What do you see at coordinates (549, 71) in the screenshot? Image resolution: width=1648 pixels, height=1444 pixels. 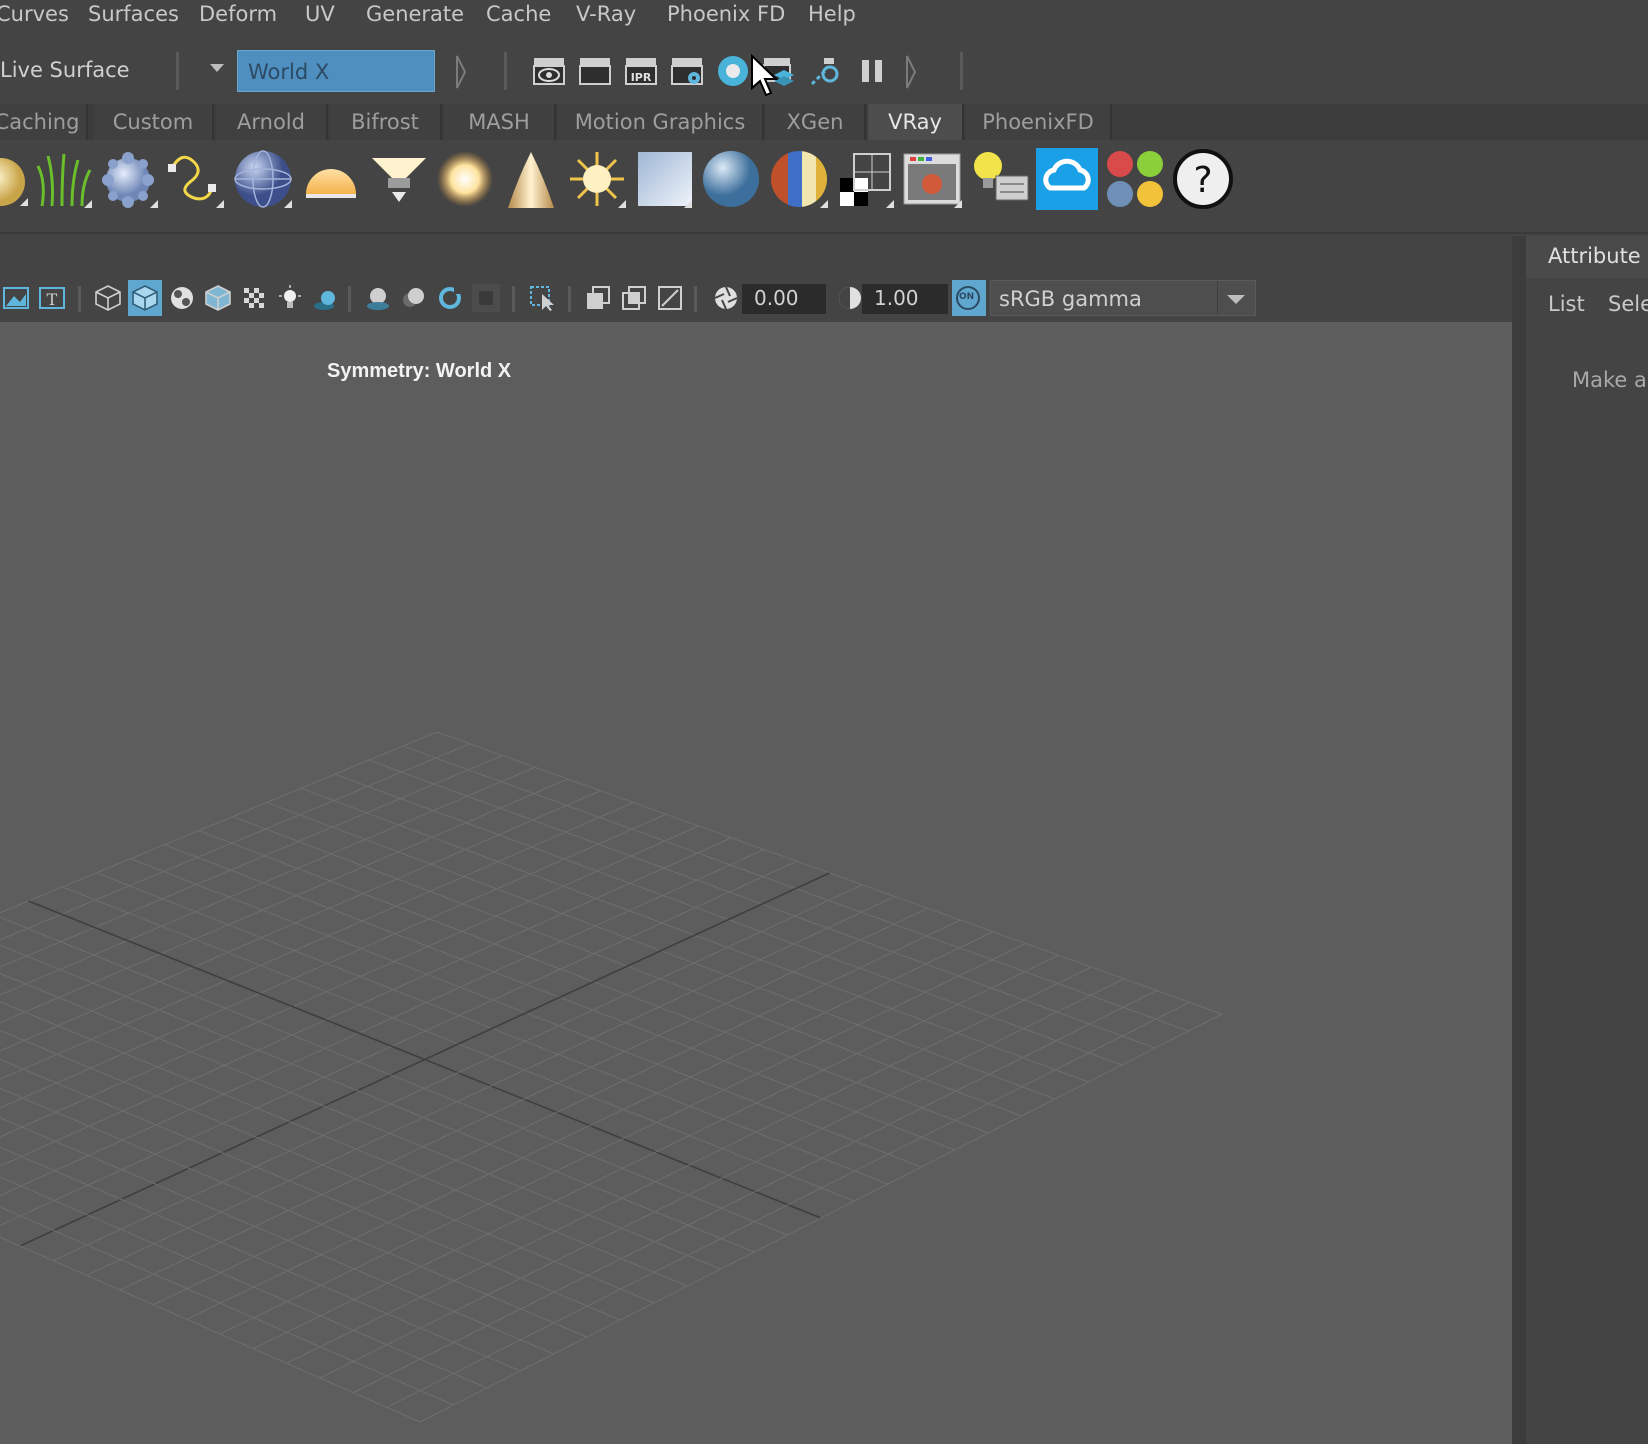 I see `render-view-icon` at bounding box center [549, 71].